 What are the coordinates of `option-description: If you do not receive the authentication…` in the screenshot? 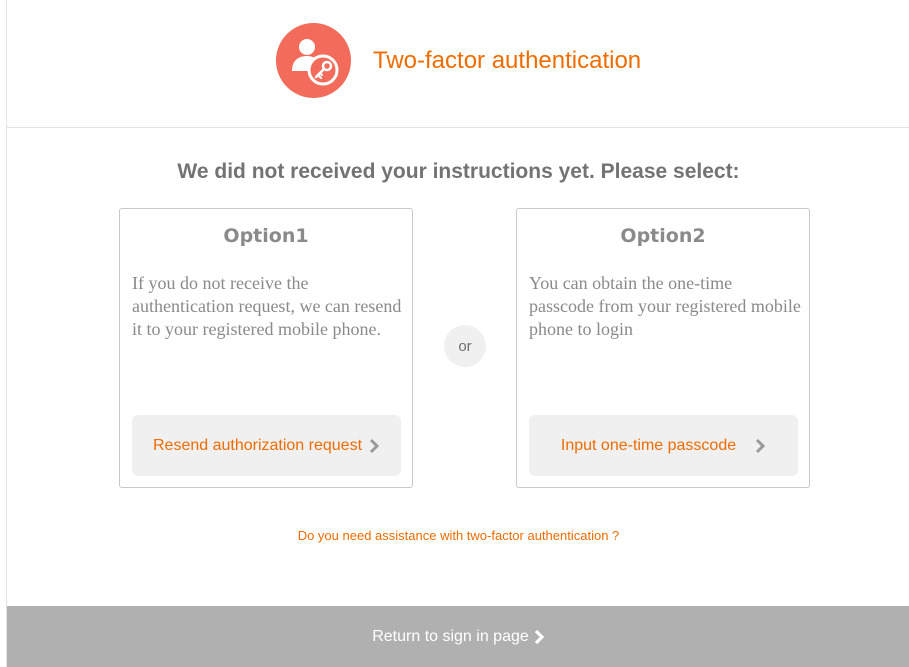 It's located at (267, 306).